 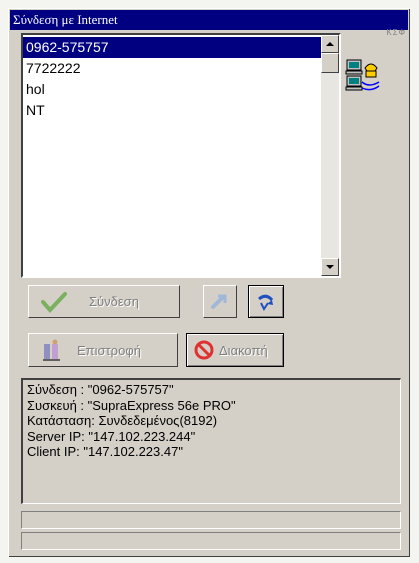 What do you see at coordinates (243, 350) in the screenshot?
I see `disconnect-button-label: Διακοπή` at bounding box center [243, 350].